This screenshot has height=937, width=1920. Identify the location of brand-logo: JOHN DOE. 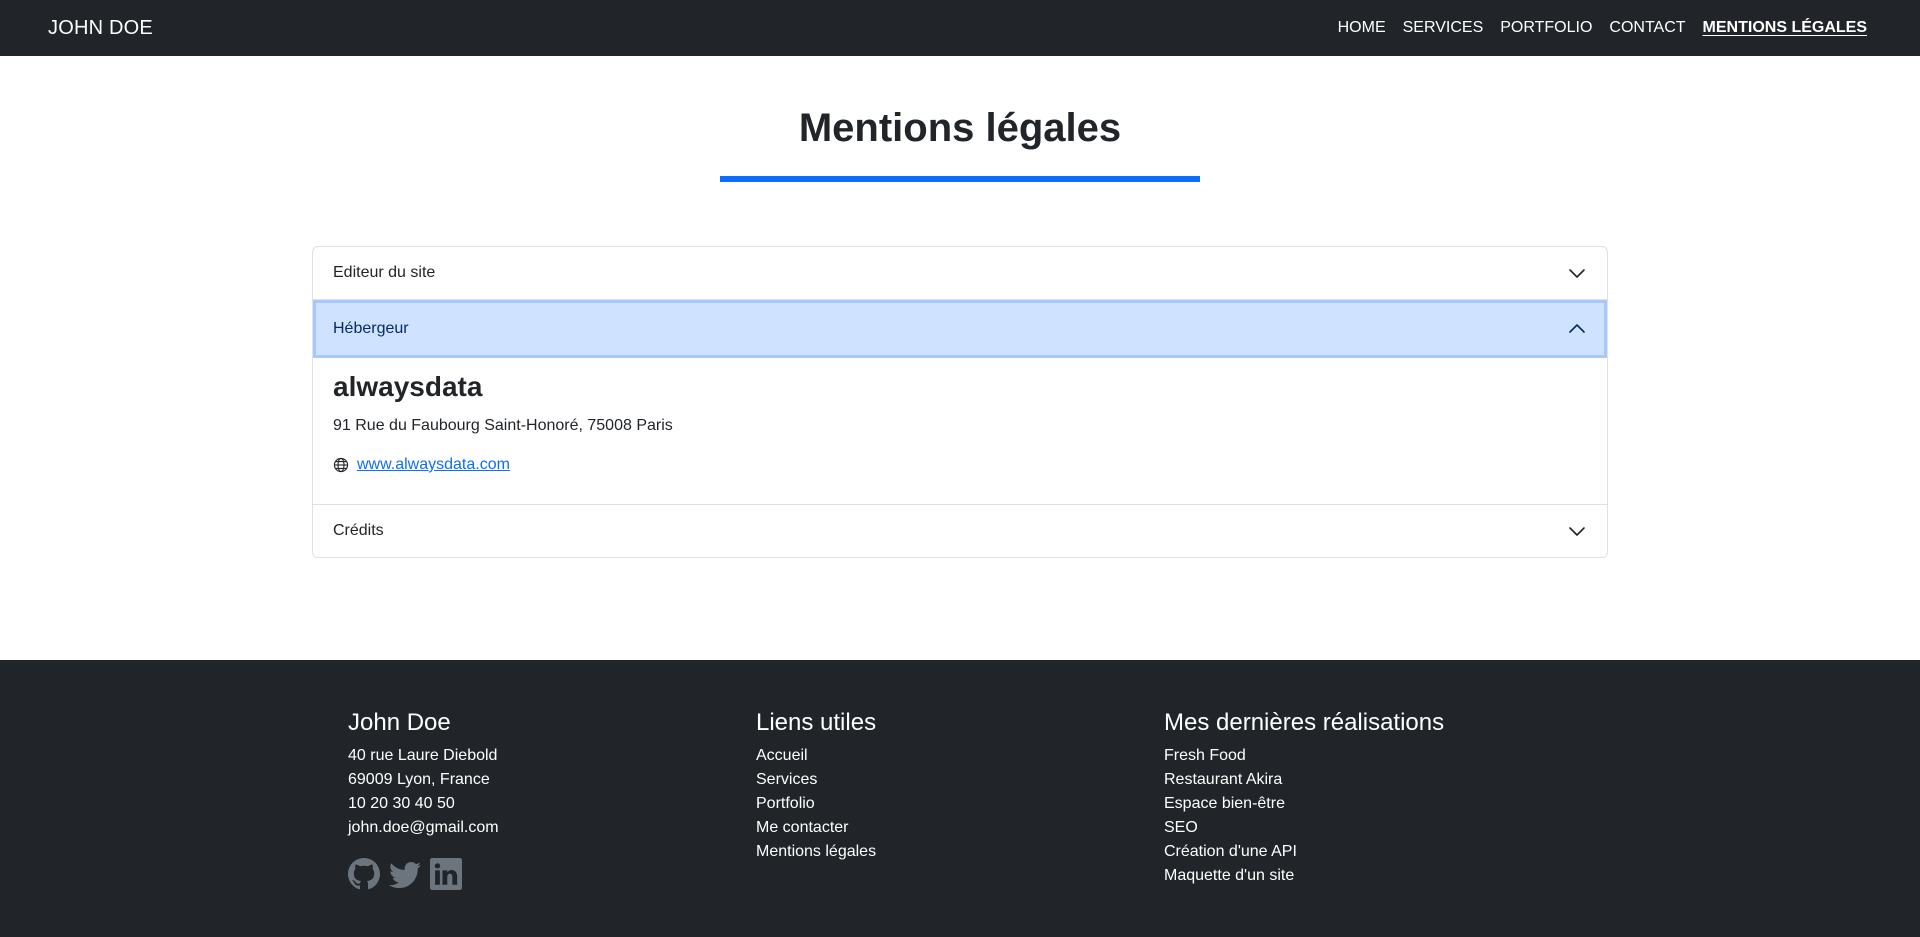
(100, 28).